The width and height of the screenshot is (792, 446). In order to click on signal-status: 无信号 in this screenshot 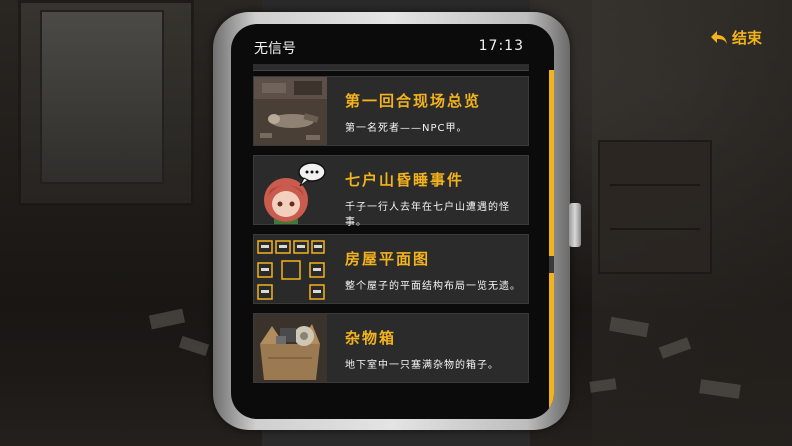, I will do `click(275, 49)`.